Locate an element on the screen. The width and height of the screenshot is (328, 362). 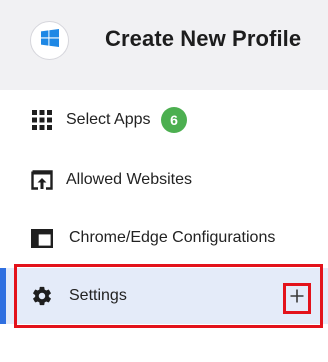
windows-logo-icon is located at coordinates (49, 40).